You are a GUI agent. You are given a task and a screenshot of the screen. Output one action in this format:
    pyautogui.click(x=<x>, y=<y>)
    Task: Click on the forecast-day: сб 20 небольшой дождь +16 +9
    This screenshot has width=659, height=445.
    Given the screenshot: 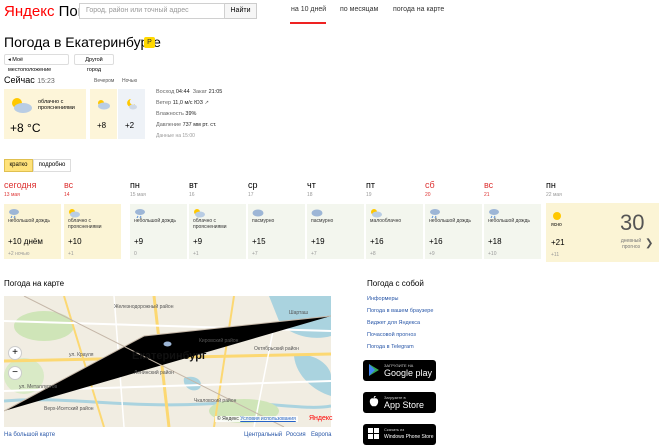 What is the action you would take?
    pyautogui.click(x=454, y=219)
    